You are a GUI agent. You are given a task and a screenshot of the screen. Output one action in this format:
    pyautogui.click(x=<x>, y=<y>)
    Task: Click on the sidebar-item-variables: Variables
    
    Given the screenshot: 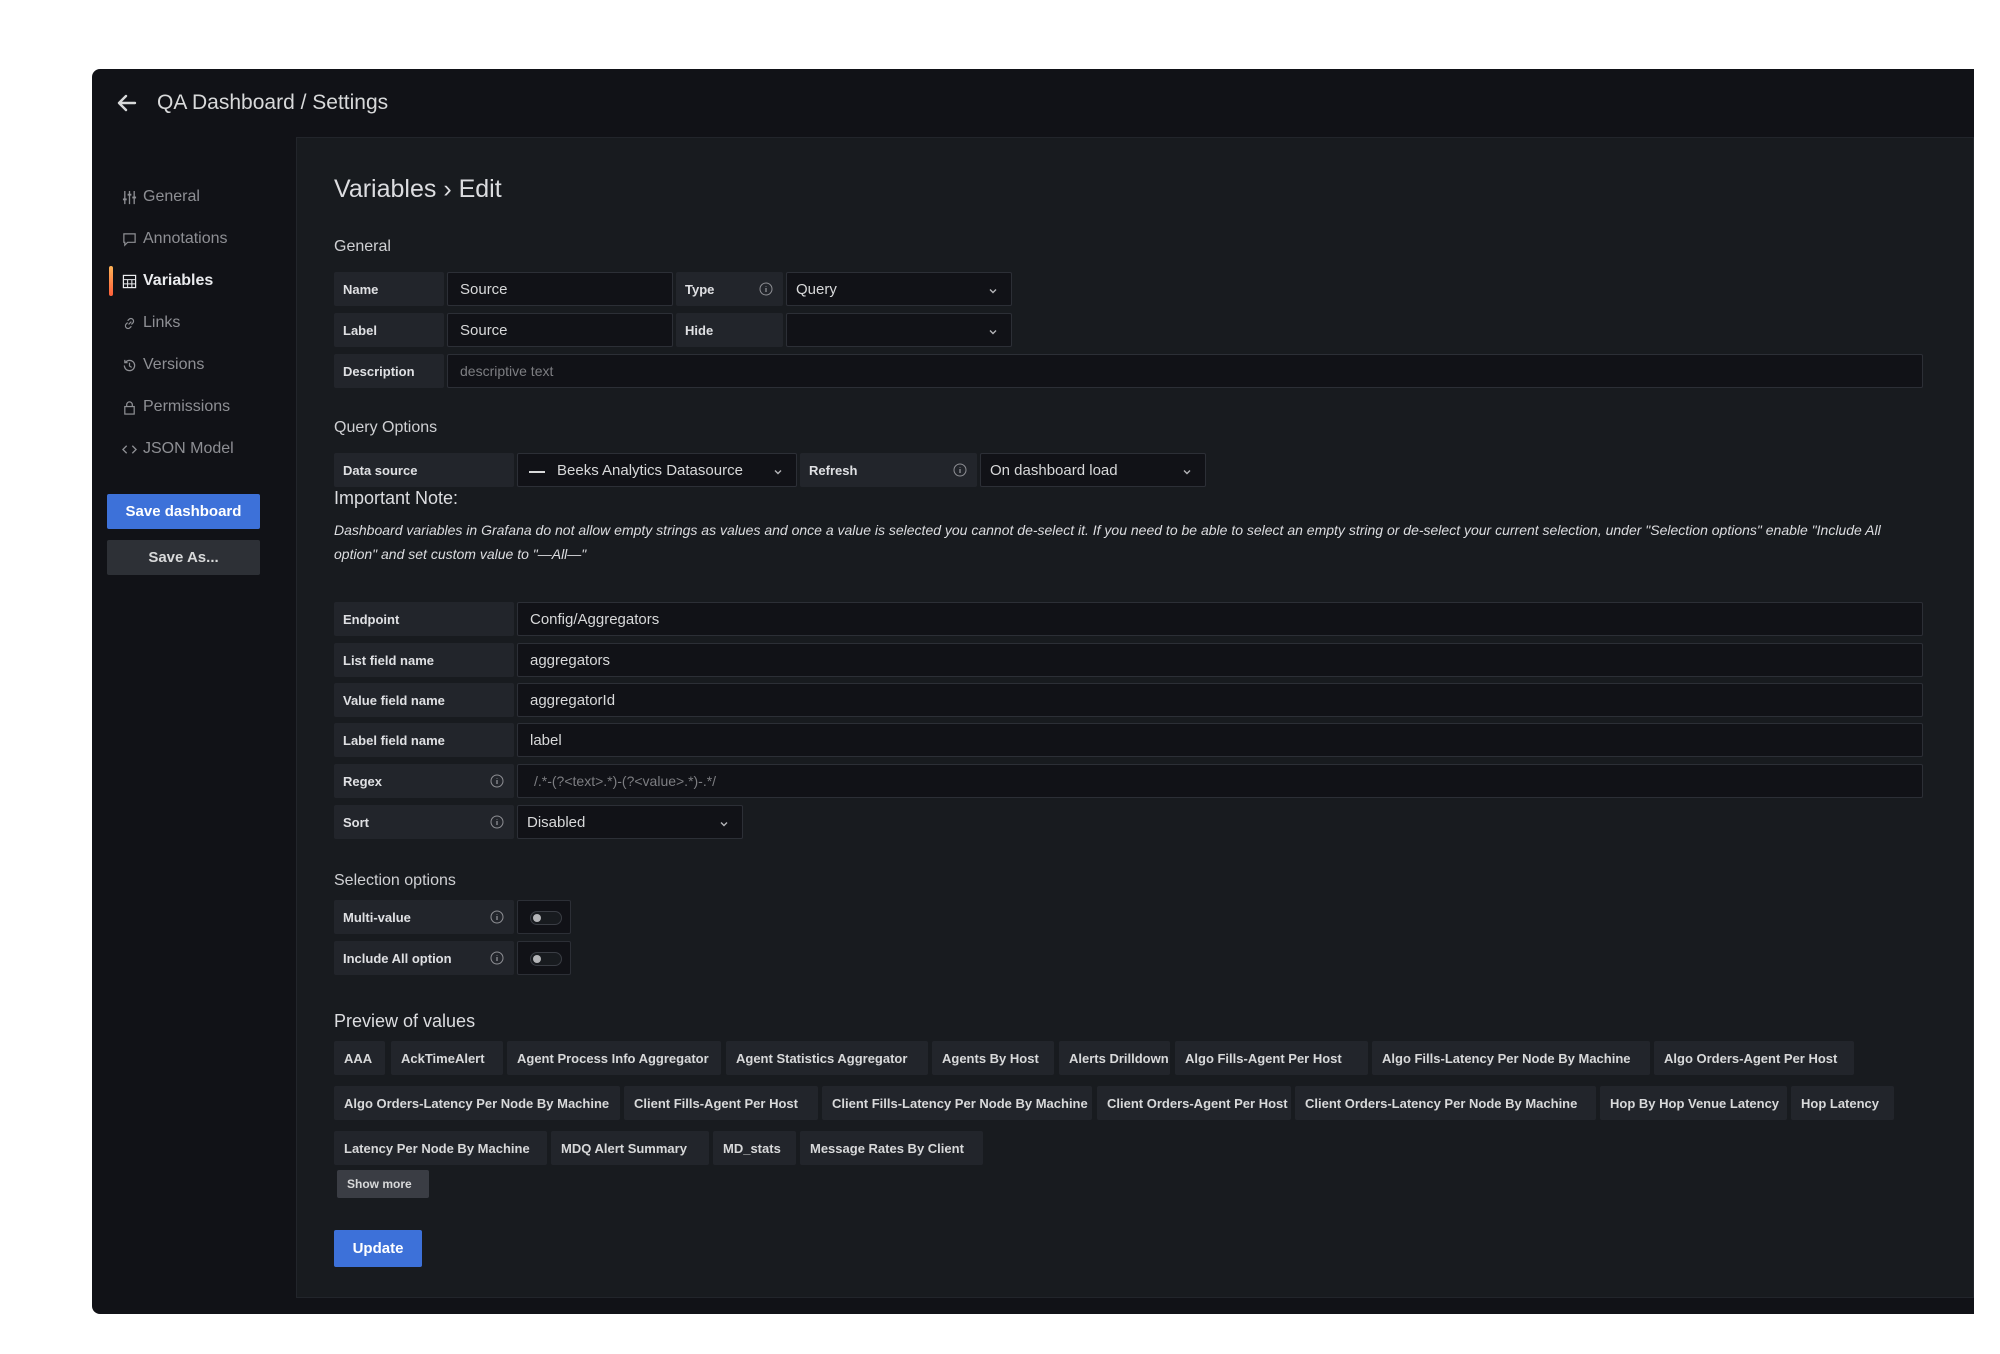 What is the action you would take?
    pyautogui.click(x=202, y=281)
    